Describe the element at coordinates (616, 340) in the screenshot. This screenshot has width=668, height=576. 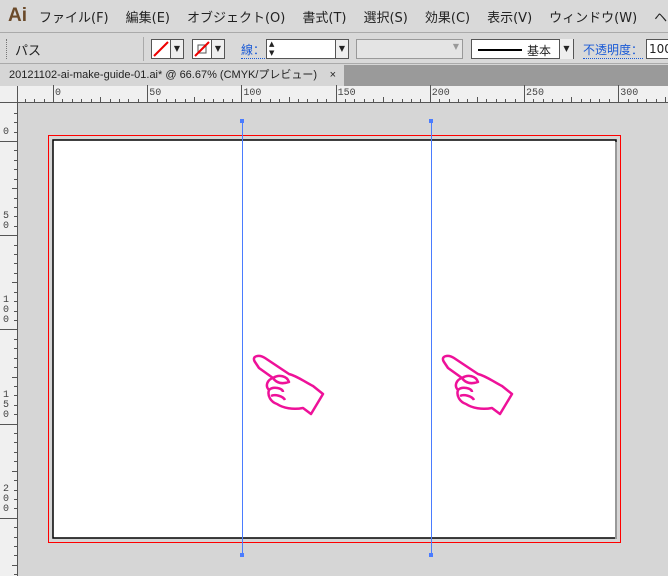
I see `artboard-shadow` at that location.